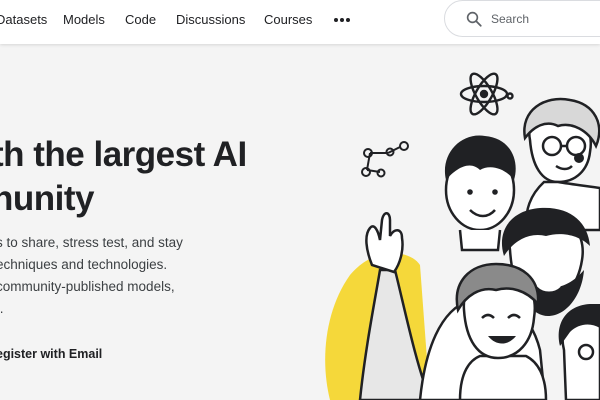 This screenshot has width=600, height=400. I want to click on hero-description-line: echniques and technologies., so click(84, 264).